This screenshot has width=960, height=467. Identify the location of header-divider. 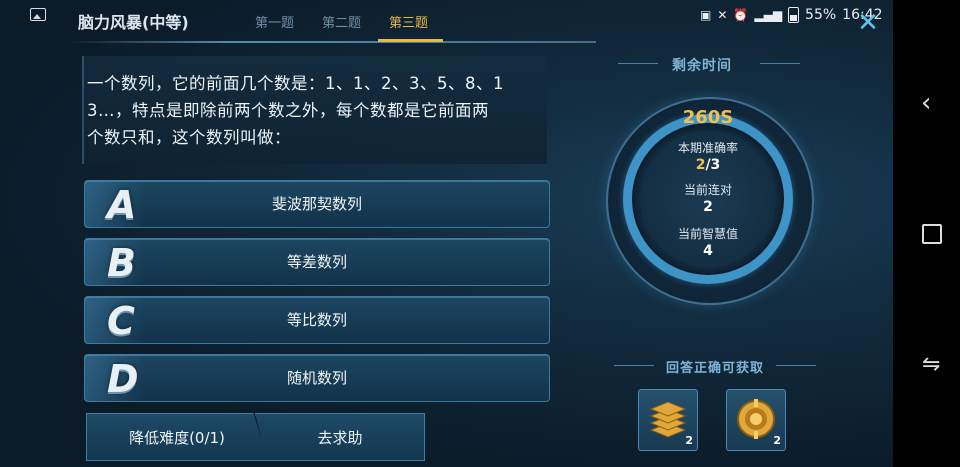
(331, 42).